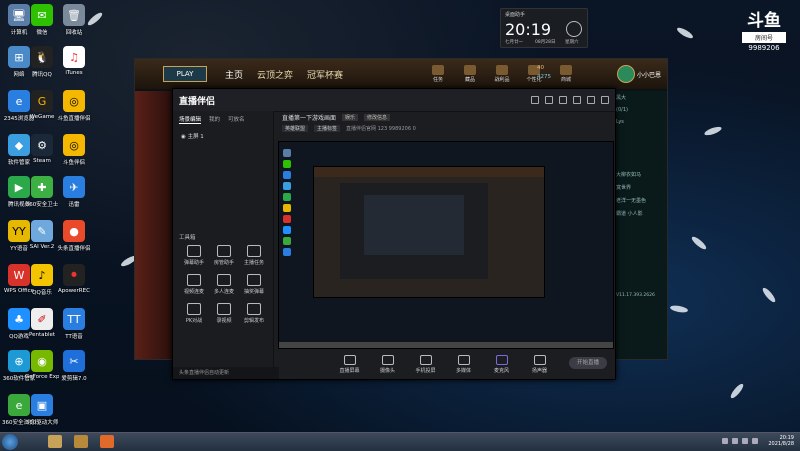  I want to click on room-number: 9989206, so click(764, 48).